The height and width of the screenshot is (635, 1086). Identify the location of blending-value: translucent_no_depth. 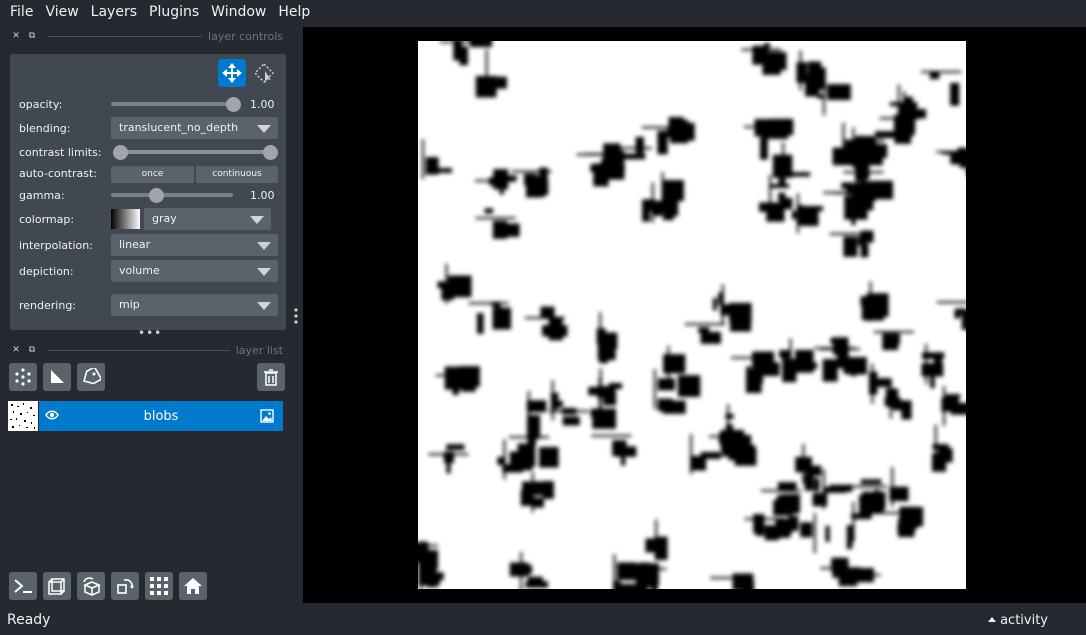
(179, 127).